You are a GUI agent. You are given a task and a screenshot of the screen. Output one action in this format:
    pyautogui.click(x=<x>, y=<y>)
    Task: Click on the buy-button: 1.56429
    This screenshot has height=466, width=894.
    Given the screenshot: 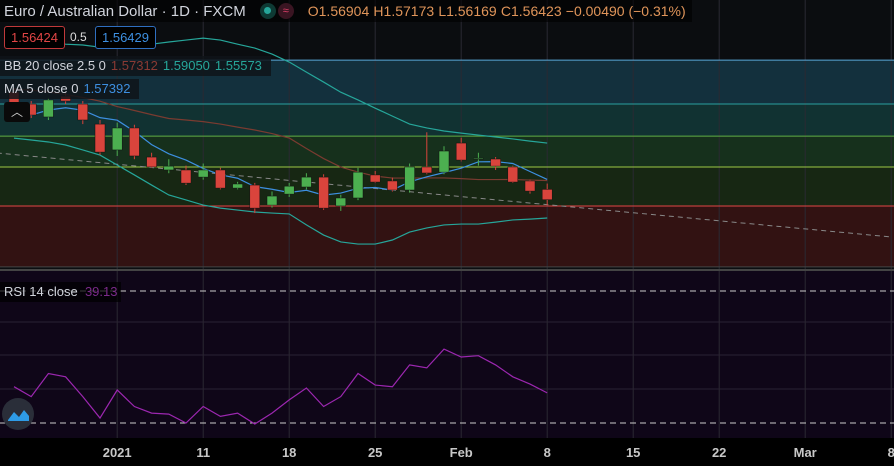 What is the action you would take?
    pyautogui.click(x=125, y=37)
    